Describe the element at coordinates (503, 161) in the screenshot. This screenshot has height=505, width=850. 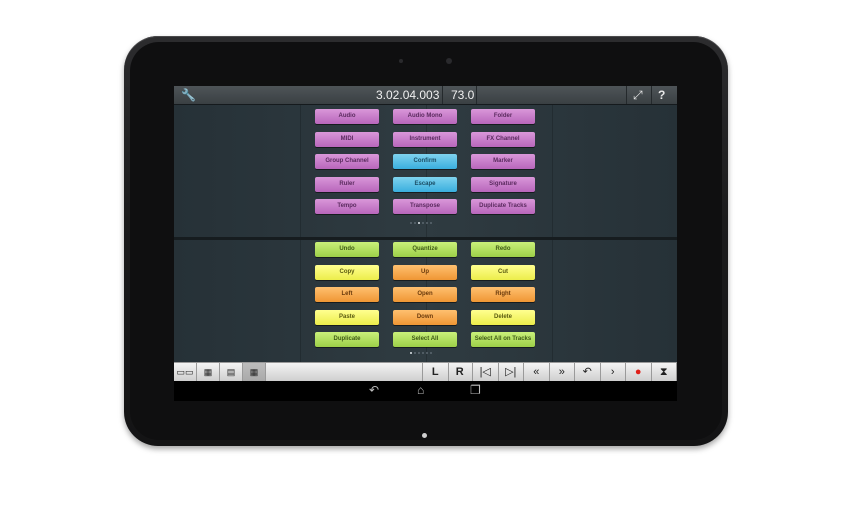
I see `marker-button: Marker` at that location.